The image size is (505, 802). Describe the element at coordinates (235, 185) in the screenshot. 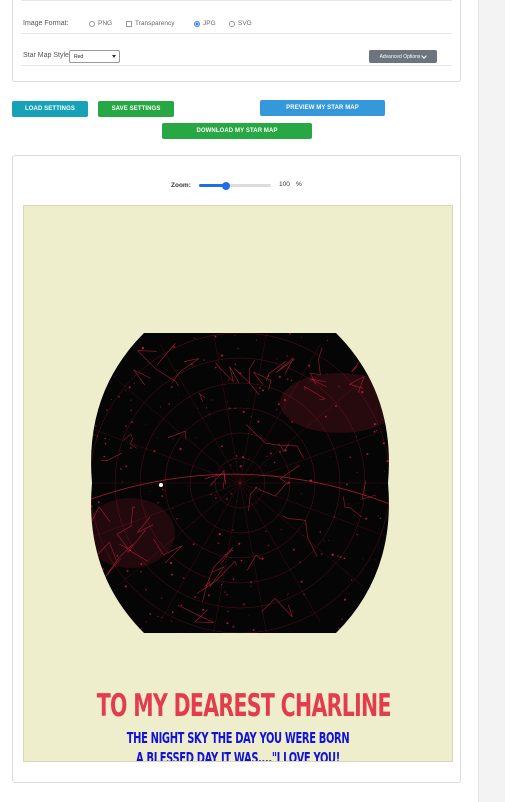

I see `zoom-slider` at that location.